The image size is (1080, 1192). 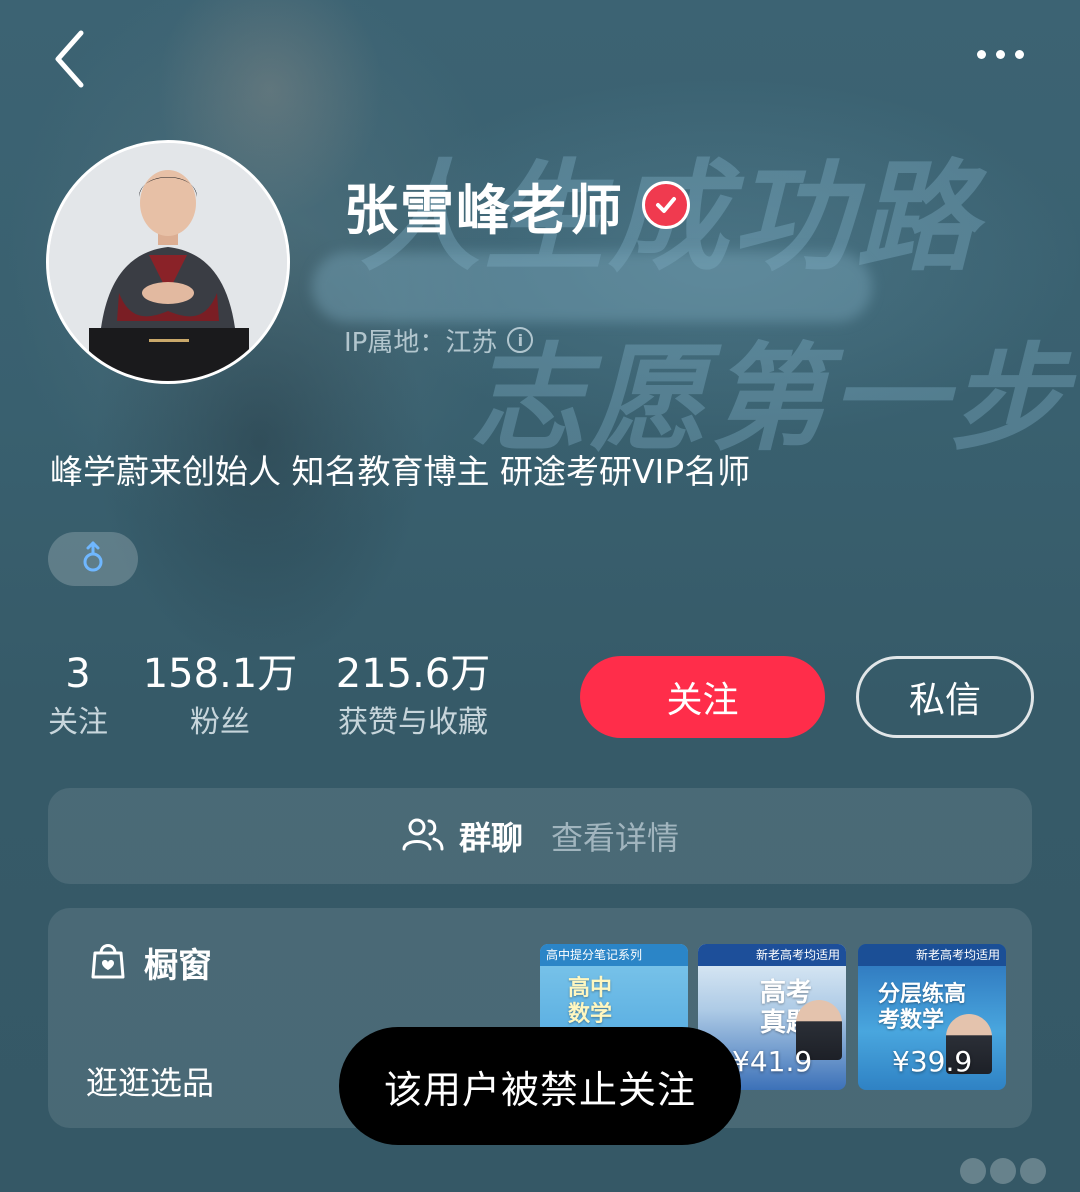 I want to click on stat-followers: 158.1万 粉丝, so click(x=220, y=697).